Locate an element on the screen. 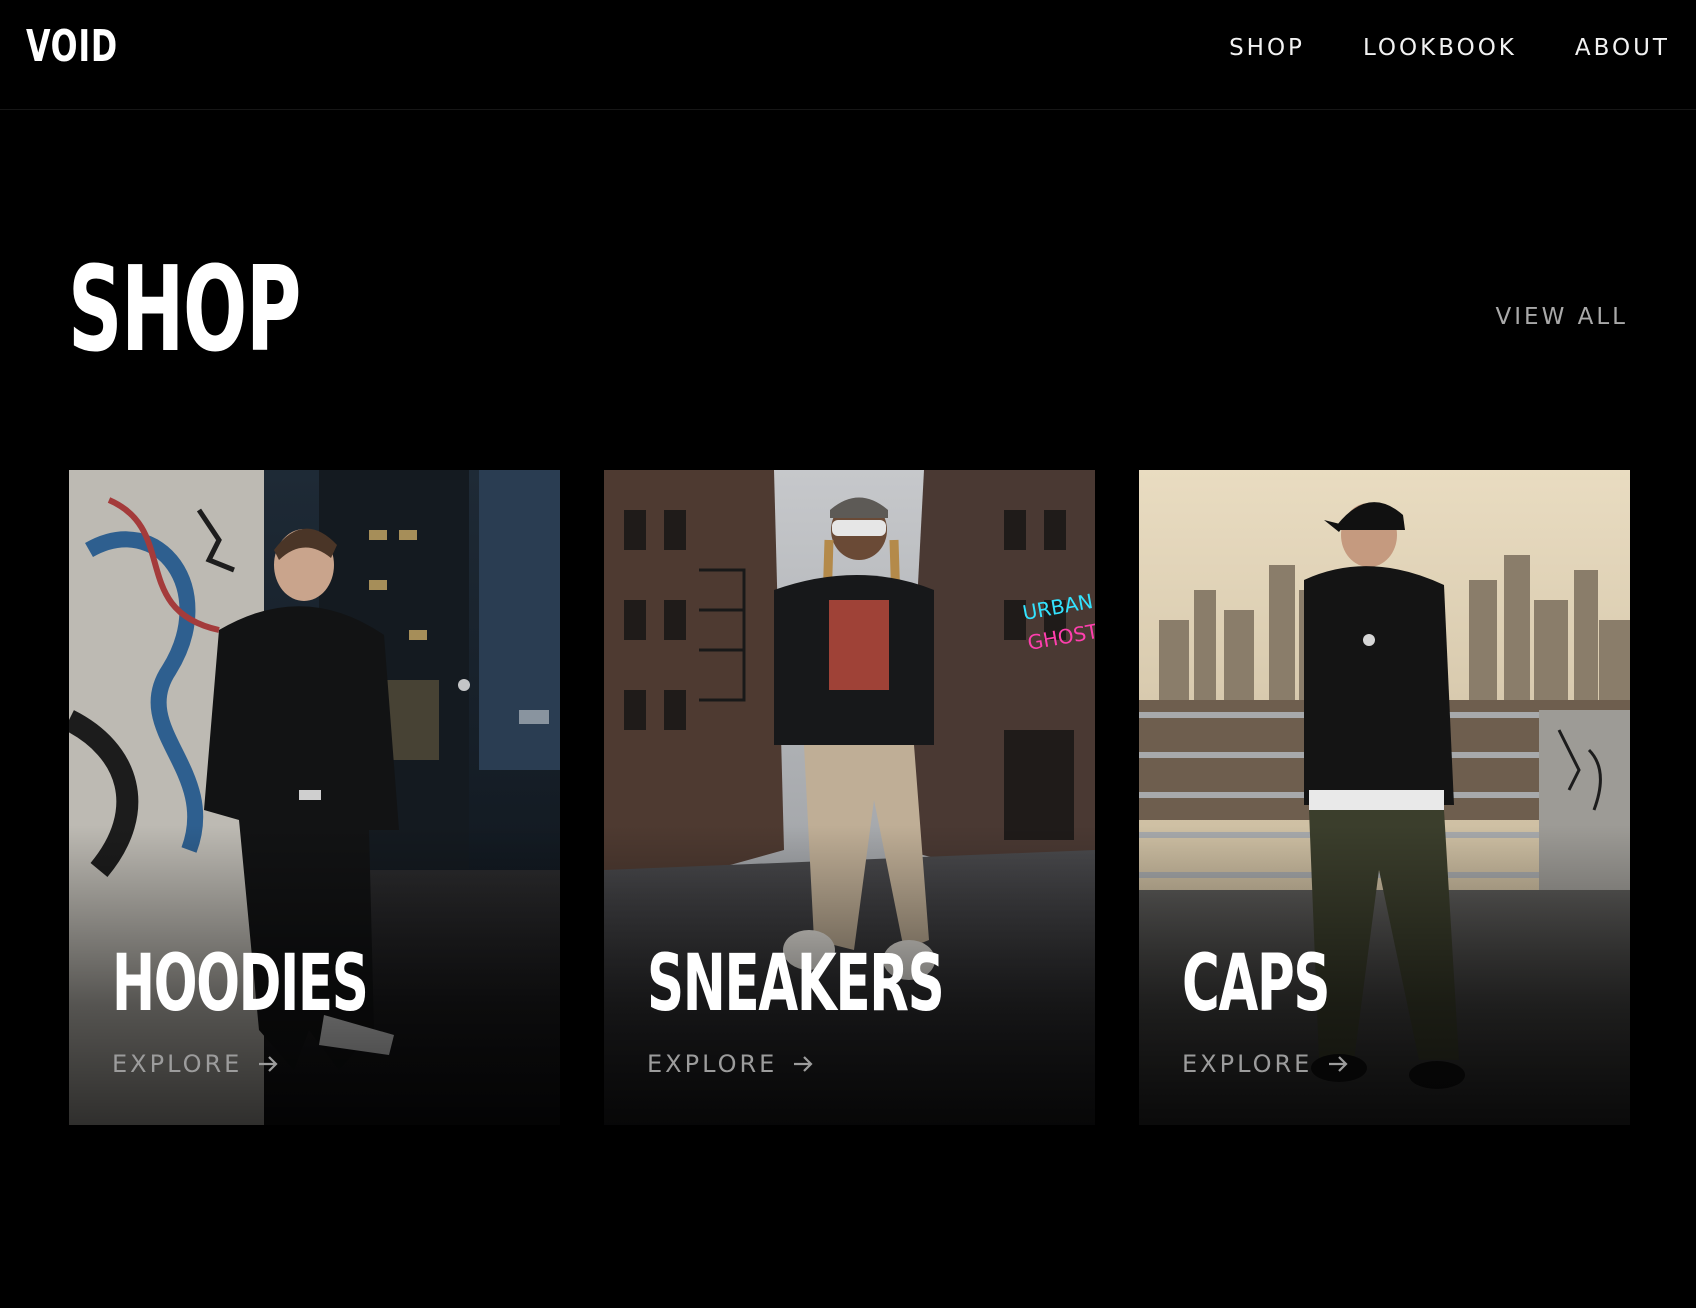  card-title: HOODIES is located at coordinates (240, 984).